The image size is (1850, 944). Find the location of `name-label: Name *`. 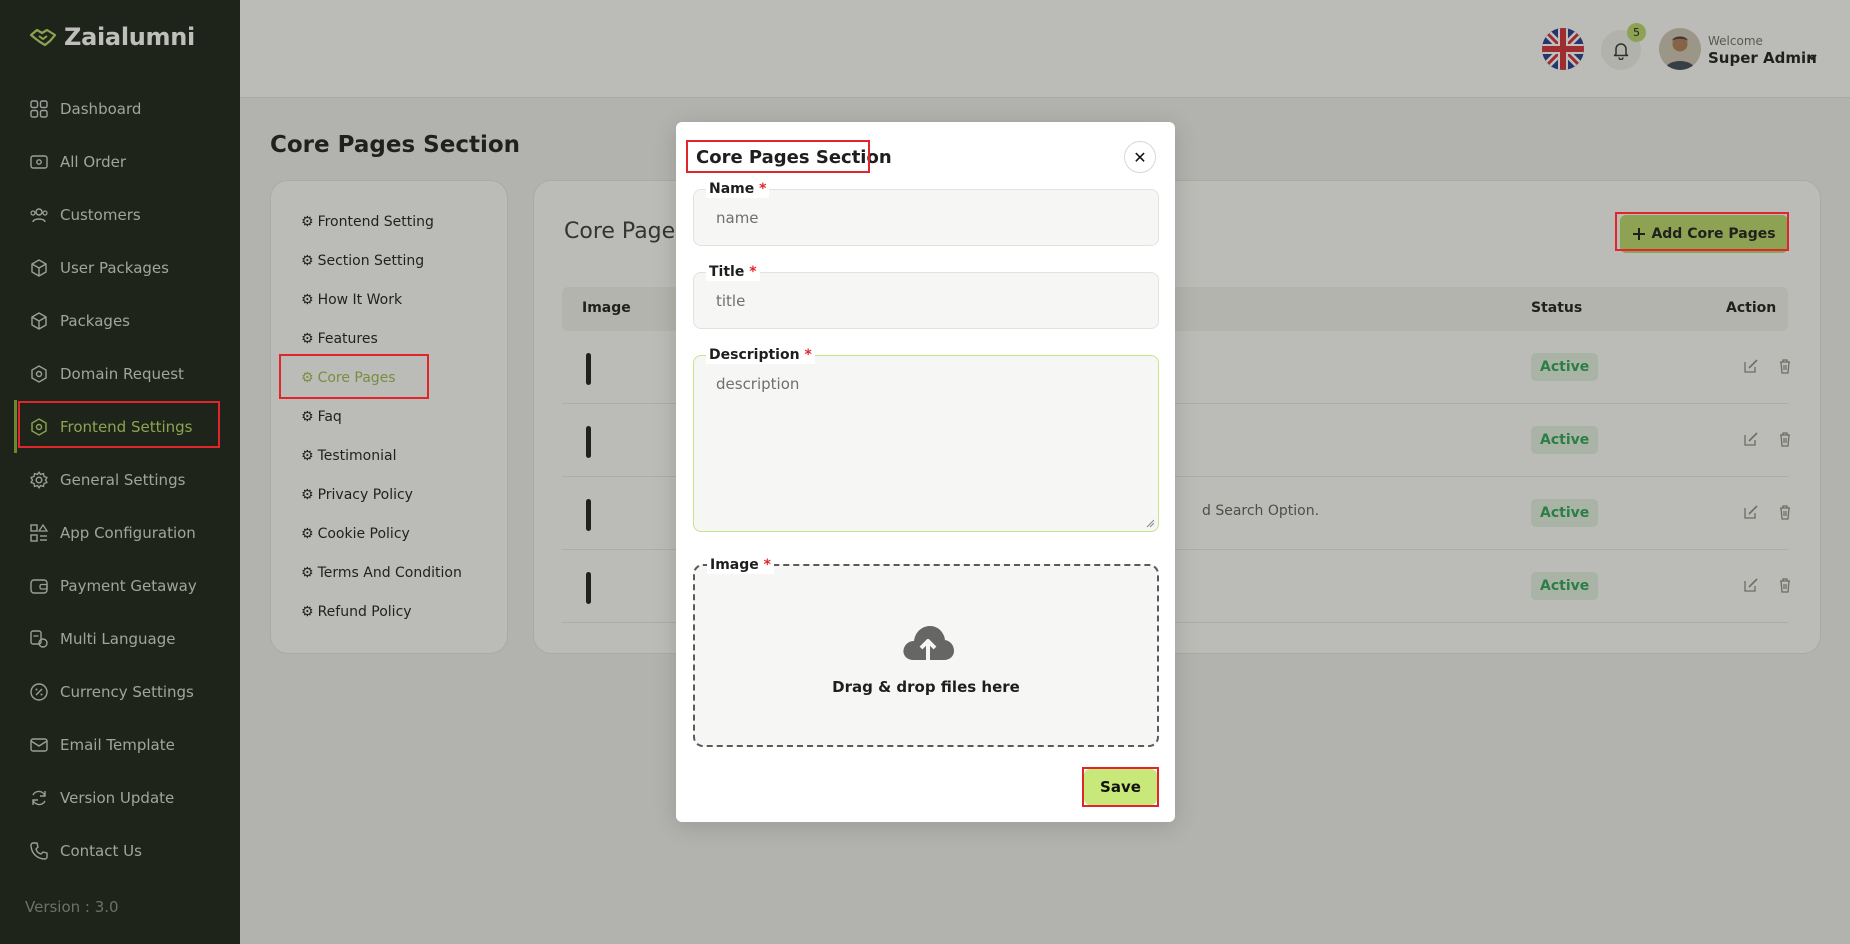

name-label: Name * is located at coordinates (738, 189).